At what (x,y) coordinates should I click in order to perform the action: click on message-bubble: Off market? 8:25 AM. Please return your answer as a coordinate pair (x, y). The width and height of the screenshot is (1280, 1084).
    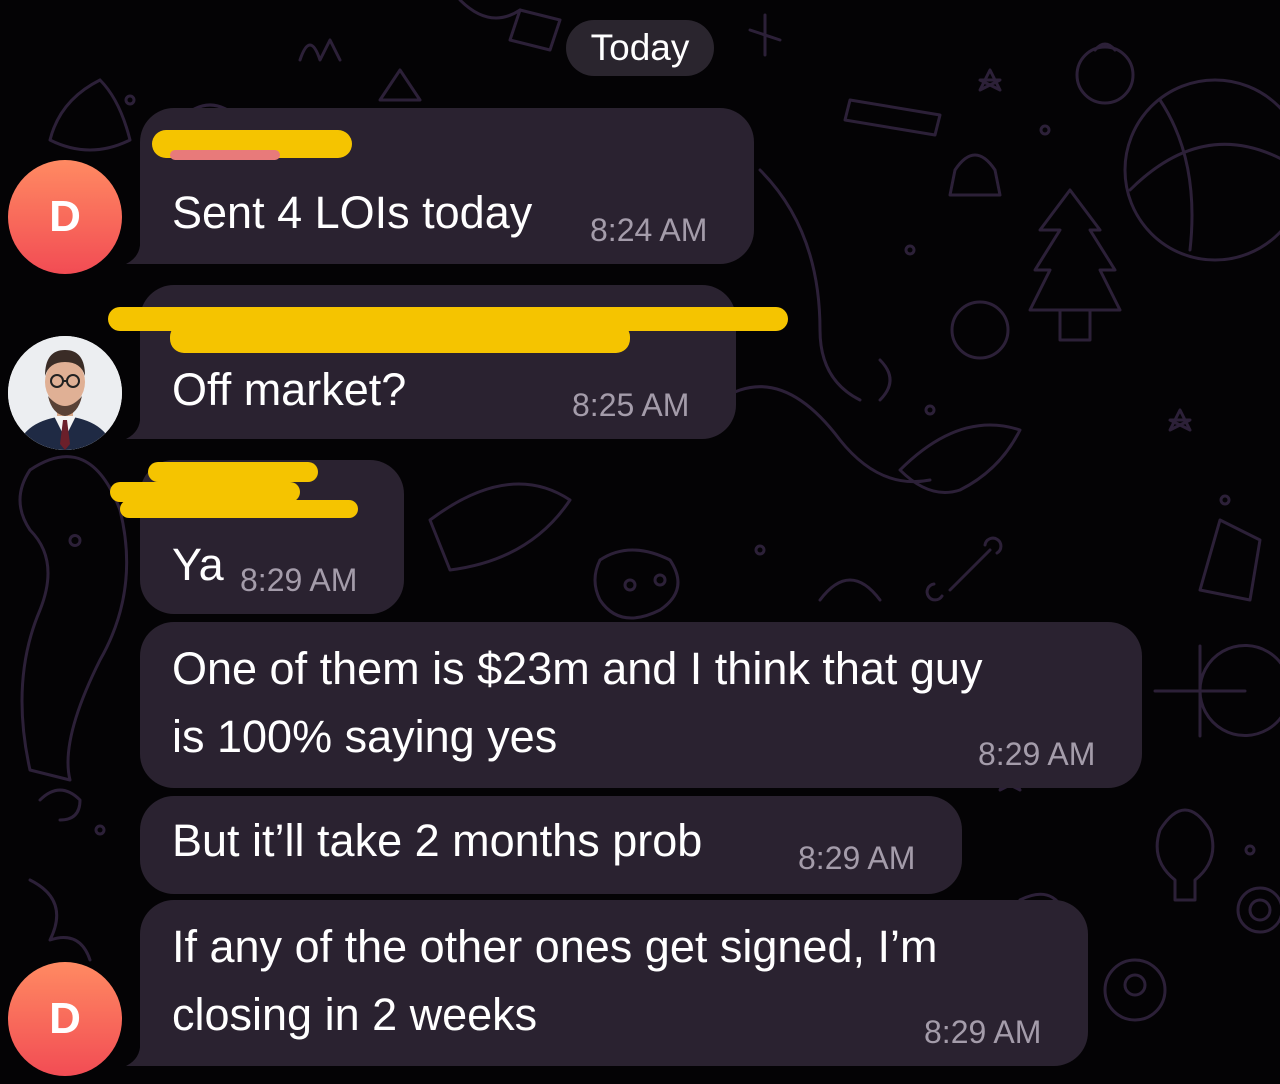
    Looking at the image, I should click on (448, 362).